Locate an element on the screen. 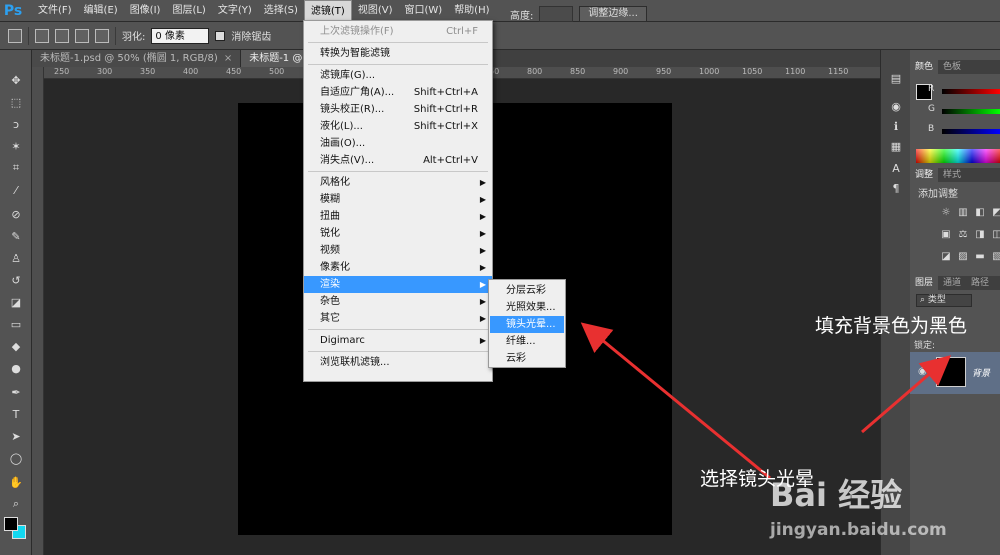 Image resolution: width=1000 pixels, height=555 pixels. arrow-to-flare is located at coordinates (675, 401).